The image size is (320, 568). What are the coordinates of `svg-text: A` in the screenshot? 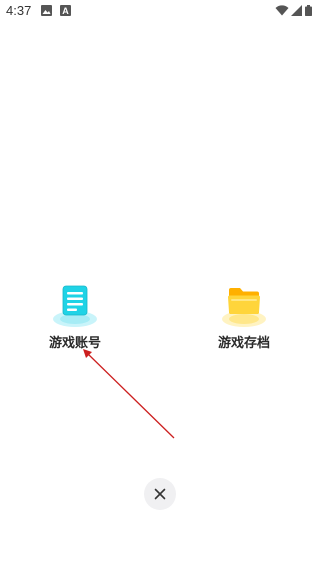 It's located at (65, 11).